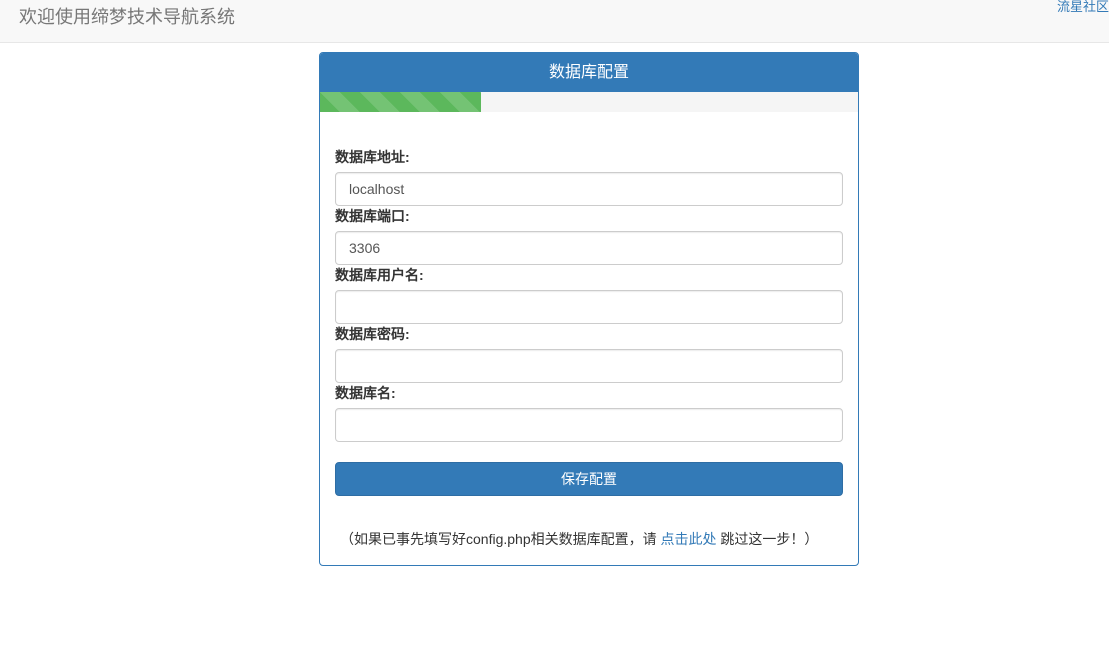 Image resolution: width=1109 pixels, height=671 pixels. Describe the element at coordinates (767, 539) in the screenshot. I see `skip-note-suffix: 跳过这一步！）` at that location.